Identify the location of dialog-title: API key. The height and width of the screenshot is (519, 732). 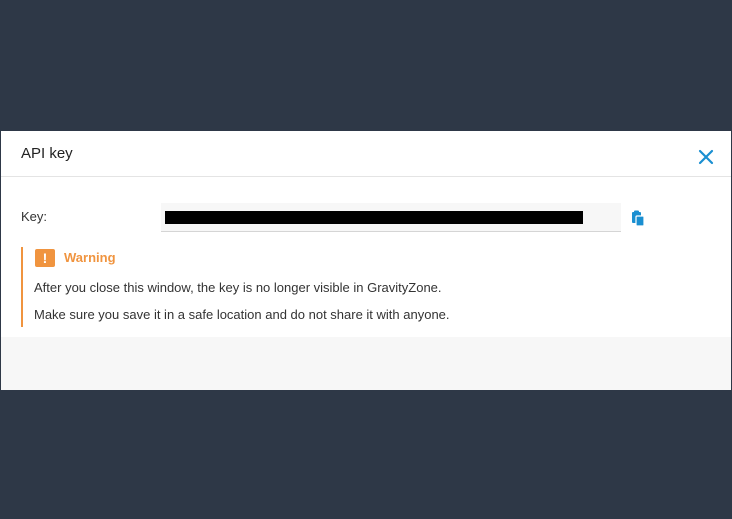
(47, 153).